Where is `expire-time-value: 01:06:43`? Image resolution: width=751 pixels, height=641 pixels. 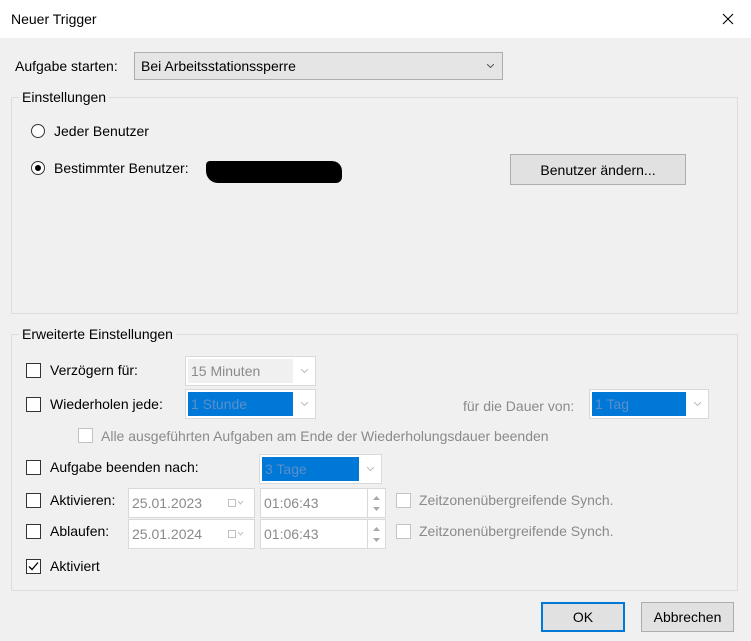
expire-time-value: 01:06:43 is located at coordinates (291, 534).